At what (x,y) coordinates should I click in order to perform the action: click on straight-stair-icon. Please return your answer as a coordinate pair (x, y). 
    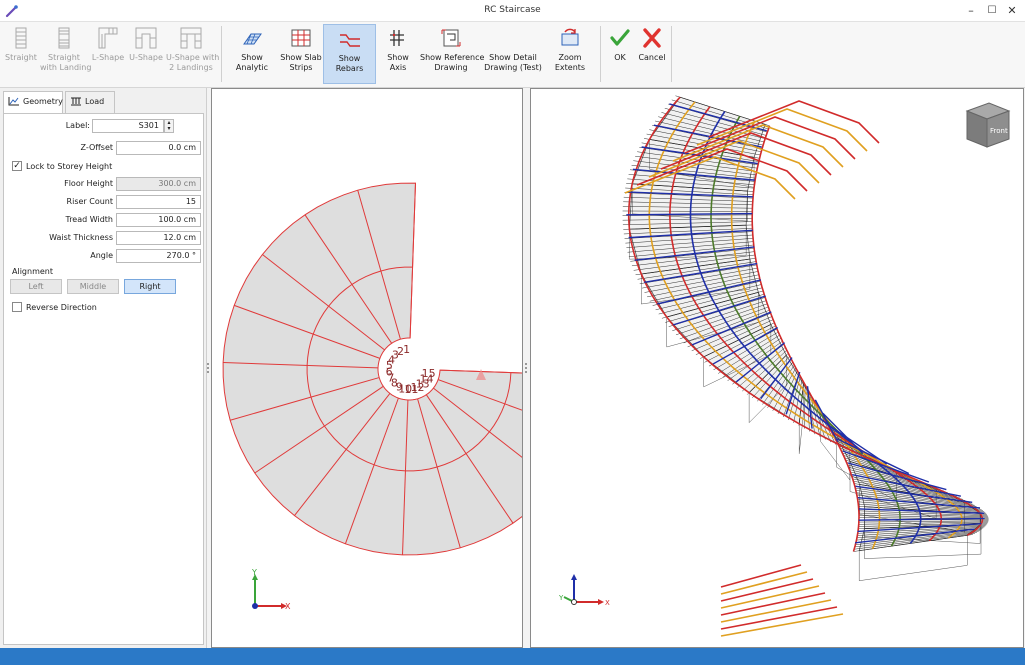
    Looking at the image, I should click on (21, 38).